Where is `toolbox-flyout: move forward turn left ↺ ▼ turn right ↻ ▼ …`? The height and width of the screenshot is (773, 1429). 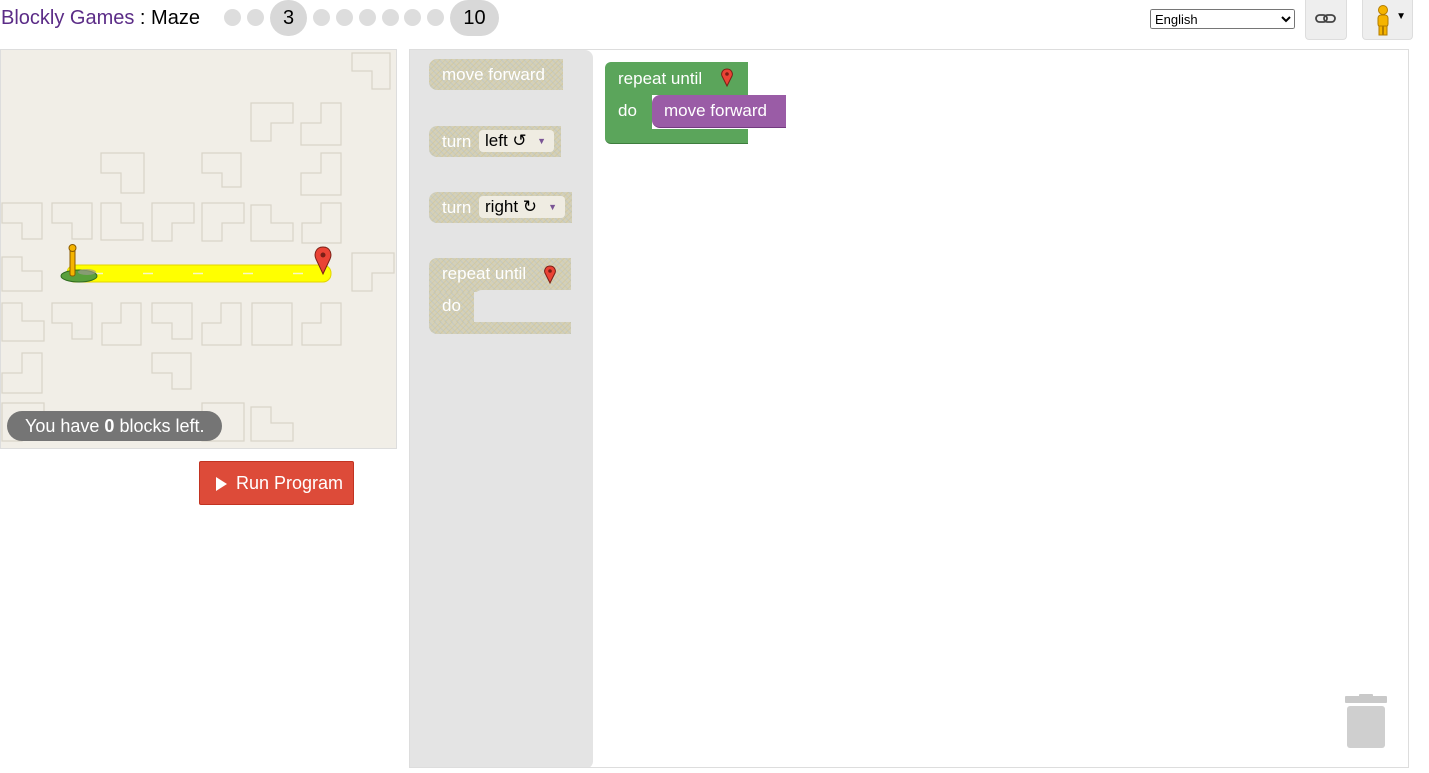 toolbox-flyout: move forward turn left ↺ ▼ turn right ↻ ▼ … is located at coordinates (501, 408).